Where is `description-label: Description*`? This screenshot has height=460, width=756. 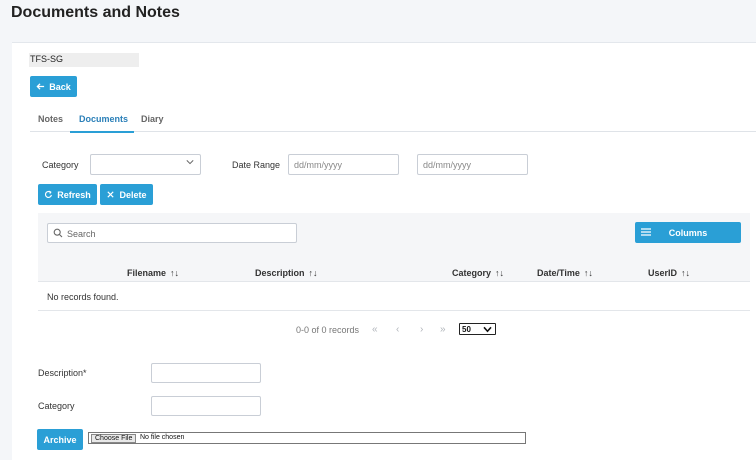 description-label: Description* is located at coordinates (62, 373).